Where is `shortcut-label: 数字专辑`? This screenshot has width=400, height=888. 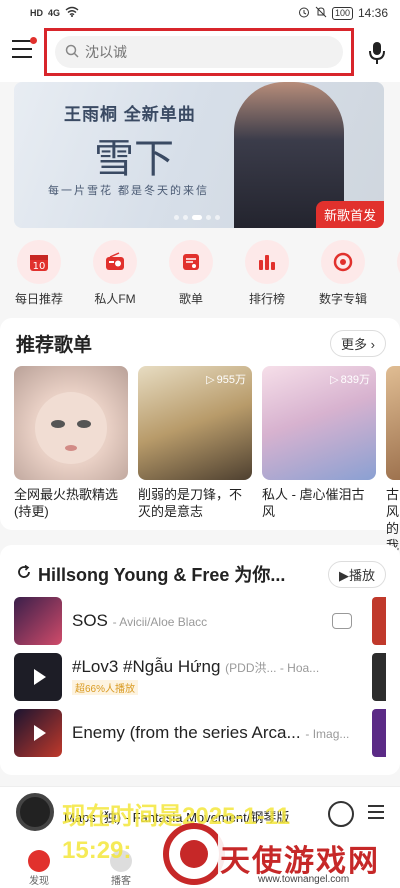
shortcut-label: 数字专辑 is located at coordinates (342, 299).